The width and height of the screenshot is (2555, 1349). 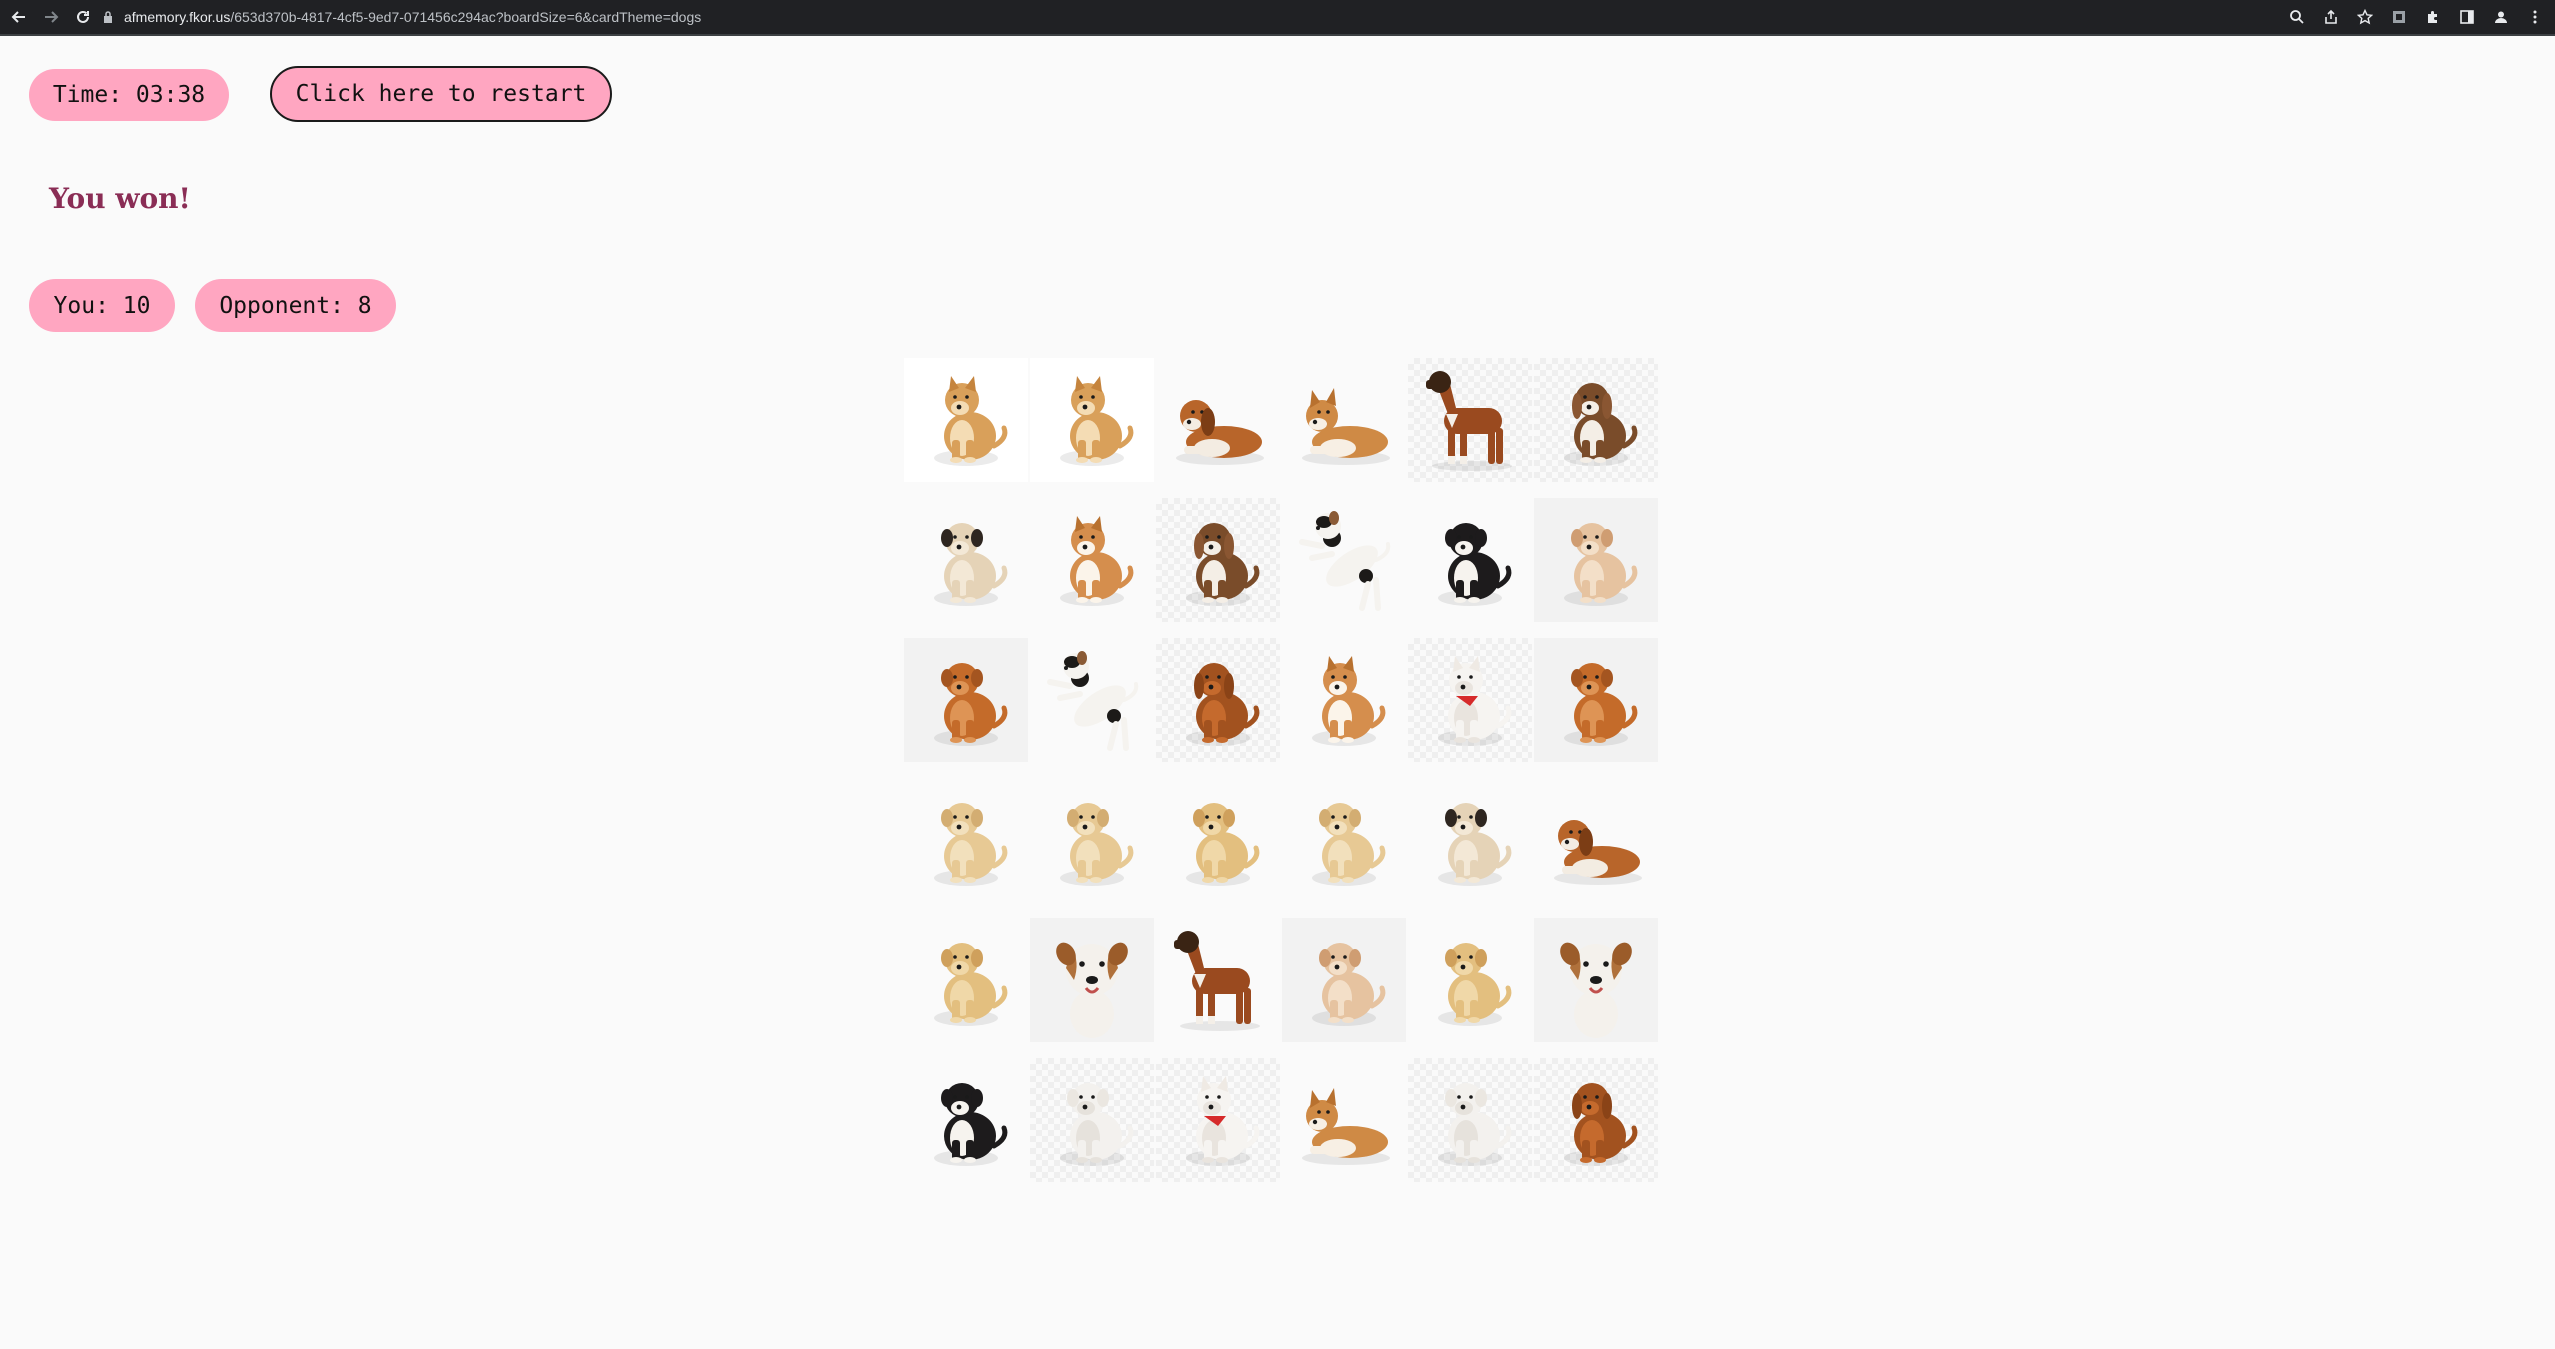 I want to click on toolbar-divider, so click(x=1277, y=35).